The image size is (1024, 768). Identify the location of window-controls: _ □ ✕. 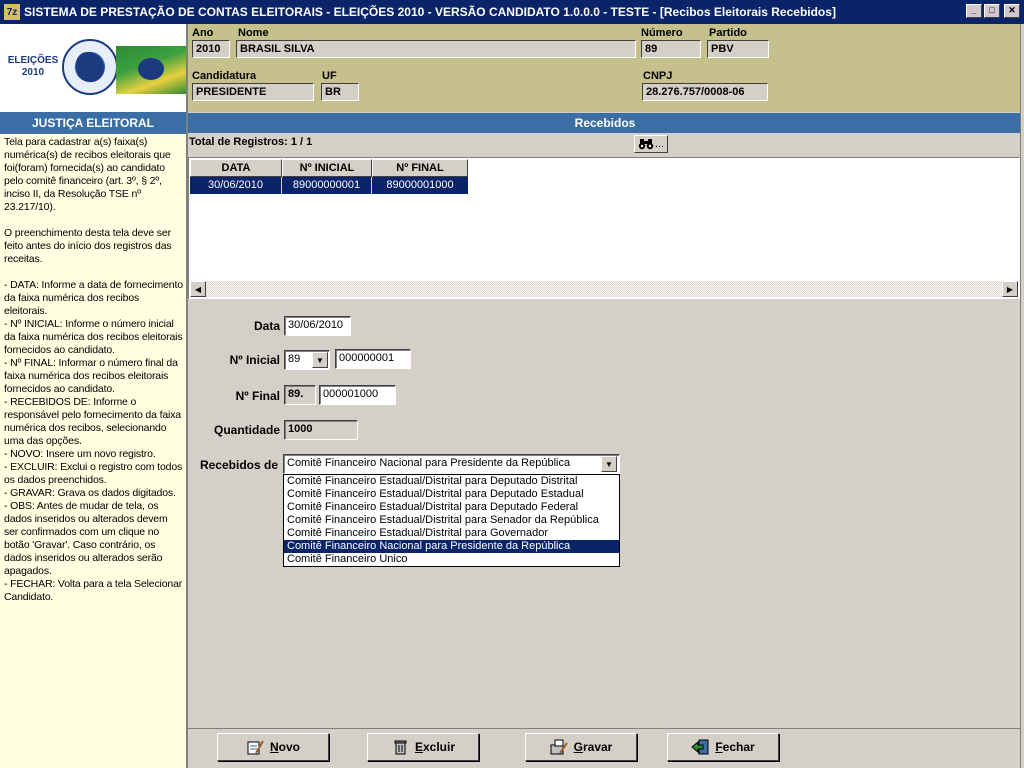
(993, 11).